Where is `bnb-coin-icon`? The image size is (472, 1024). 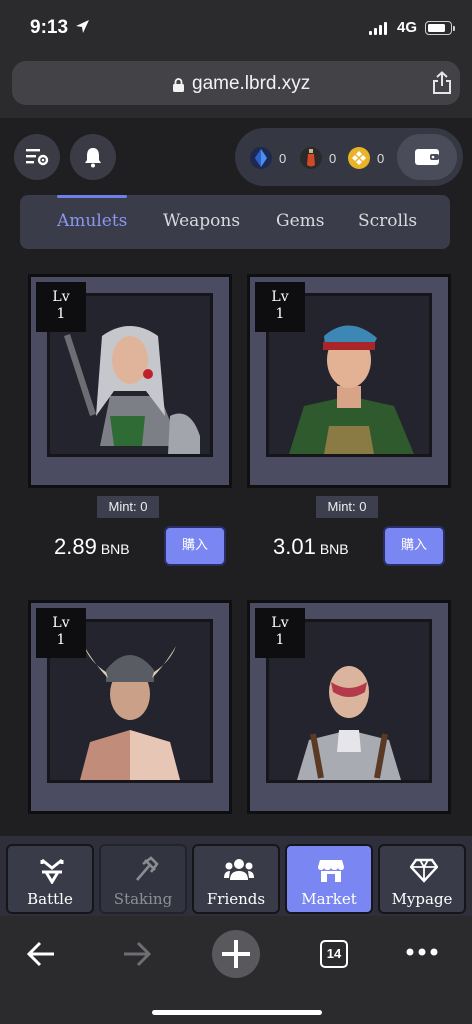 bnb-coin-icon is located at coordinates (359, 158).